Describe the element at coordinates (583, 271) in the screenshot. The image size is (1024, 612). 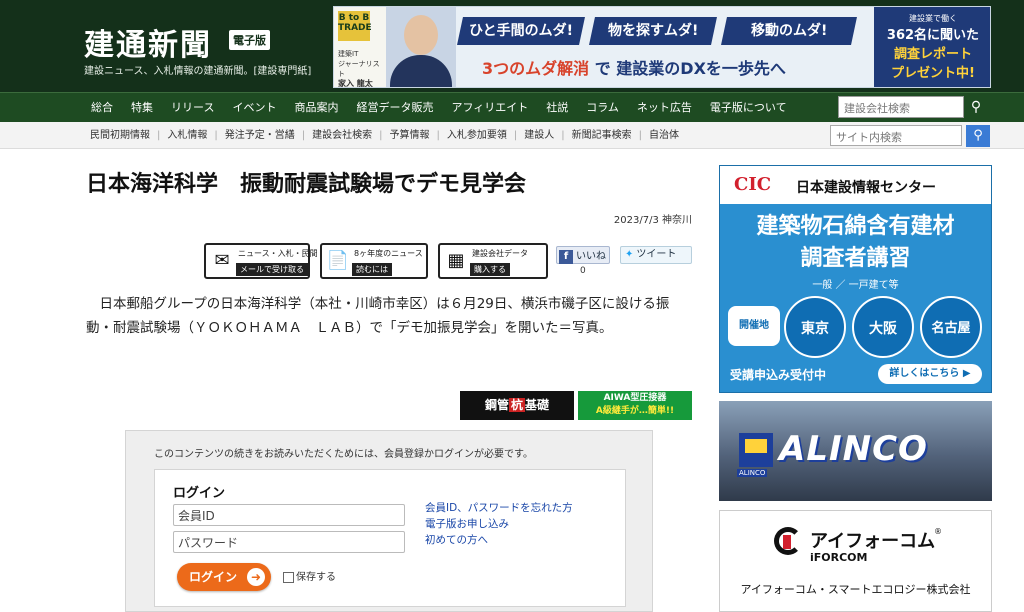
I see `like-count: 0` at that location.